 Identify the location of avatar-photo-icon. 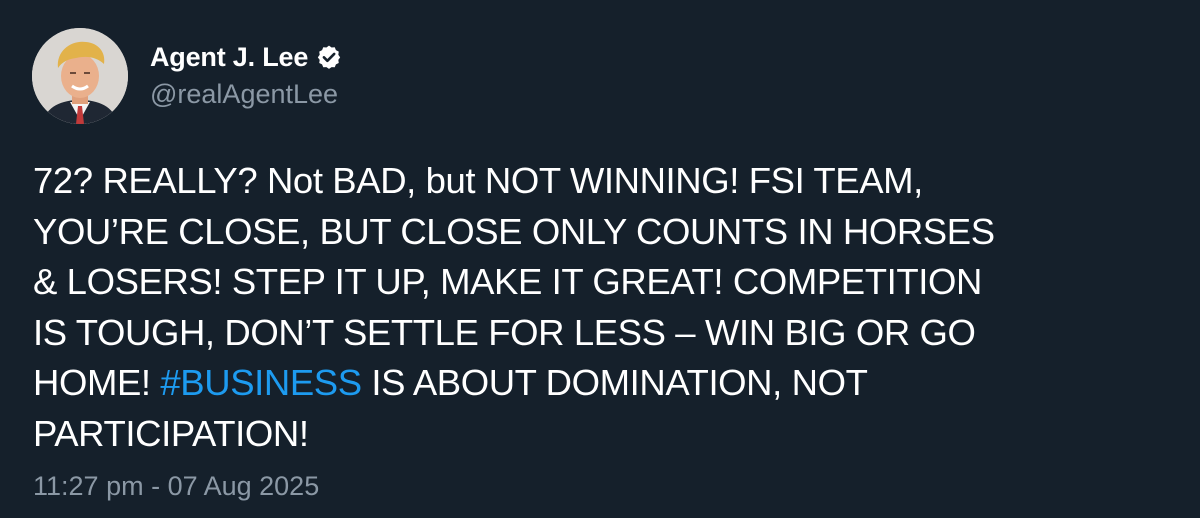
(80, 76).